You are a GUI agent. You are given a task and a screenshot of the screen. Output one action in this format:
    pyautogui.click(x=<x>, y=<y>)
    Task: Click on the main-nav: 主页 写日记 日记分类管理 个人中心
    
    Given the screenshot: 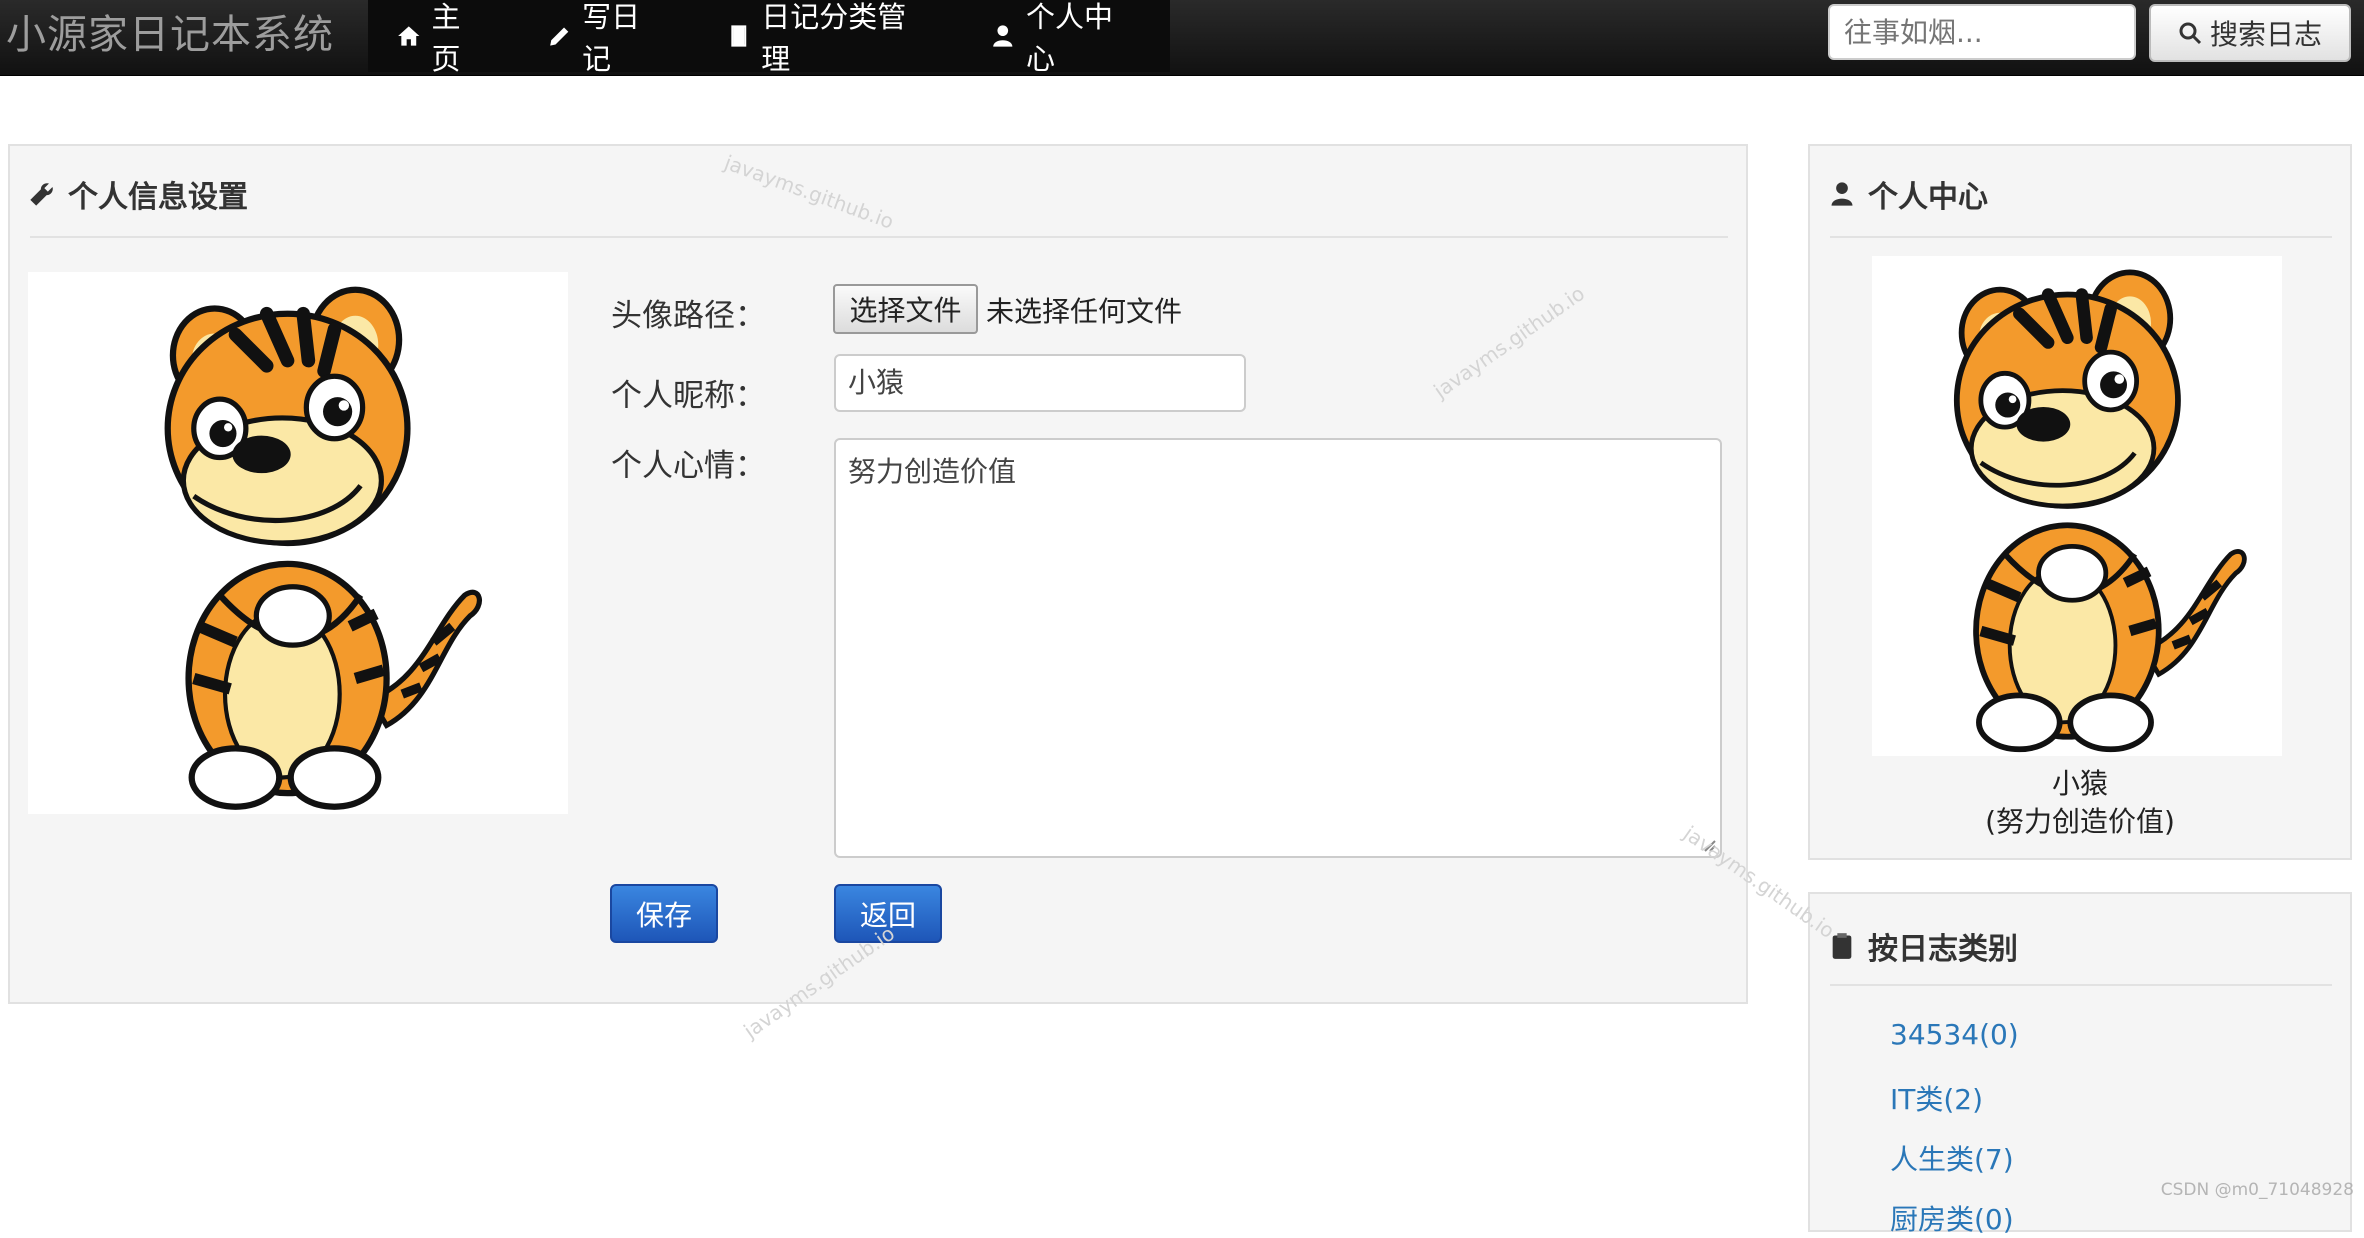 What is the action you would take?
    pyautogui.click(x=769, y=38)
    